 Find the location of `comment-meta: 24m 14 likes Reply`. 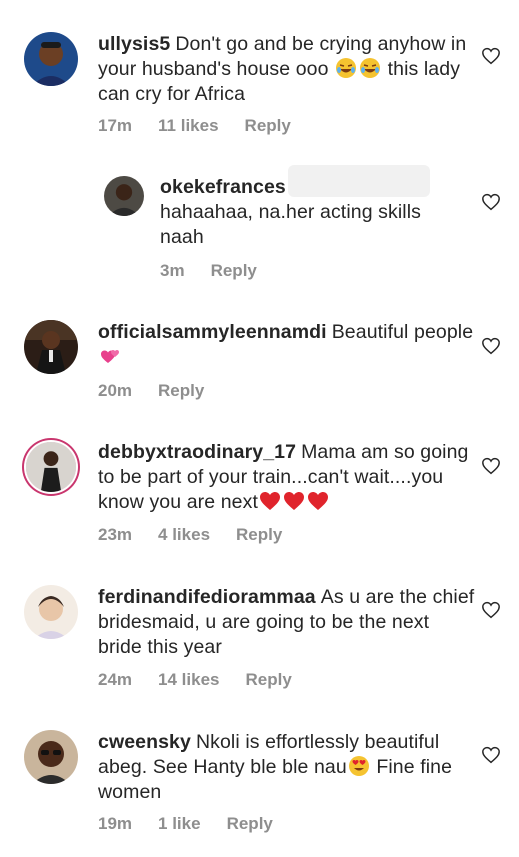

comment-meta: 24m 14 likes Reply is located at coordinates (208, 680).